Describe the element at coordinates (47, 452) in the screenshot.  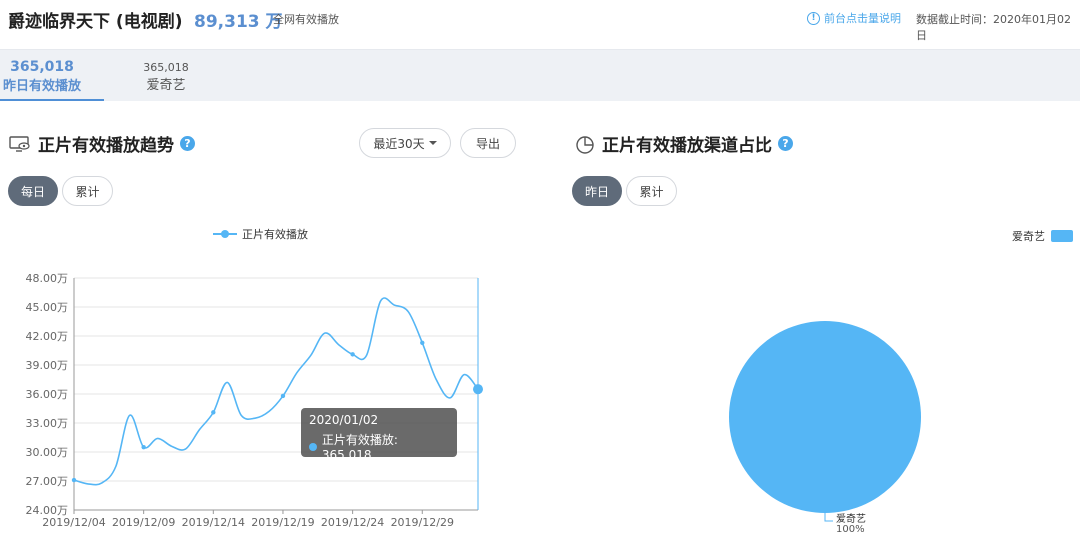
I see `y-tick-label: 30.00万` at that location.